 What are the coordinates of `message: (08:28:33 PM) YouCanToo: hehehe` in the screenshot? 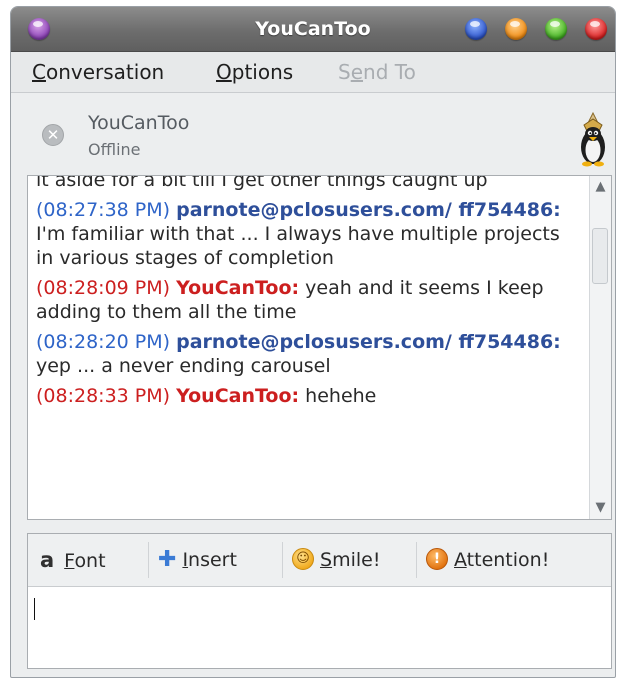 It's located at (308, 396).